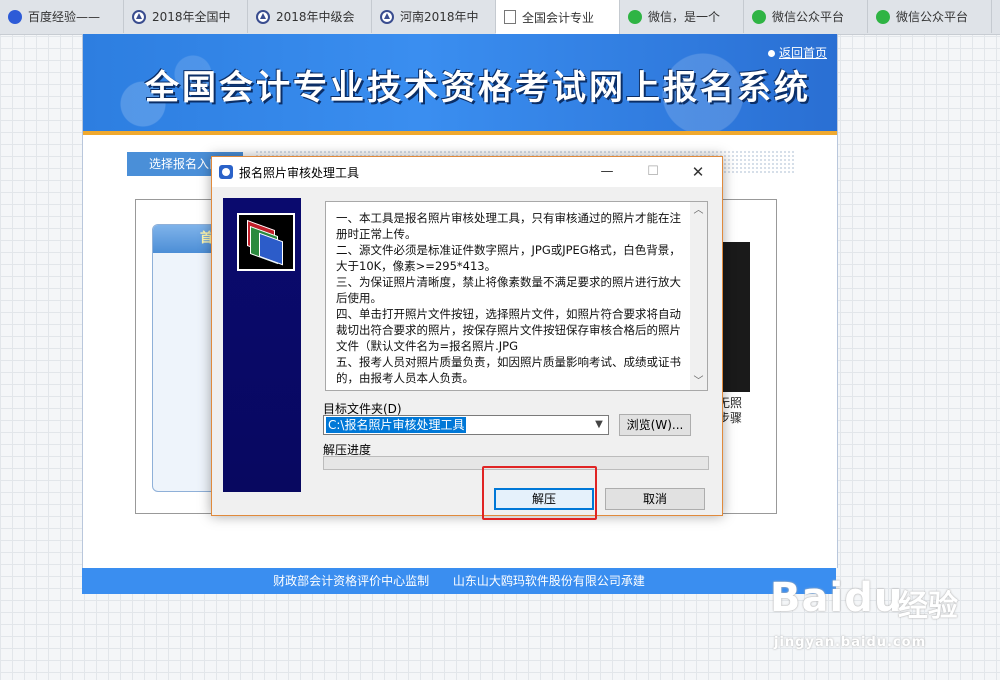  What do you see at coordinates (299, 173) in the screenshot?
I see `dialog-title: 报名照片审核处理工具` at bounding box center [299, 173].